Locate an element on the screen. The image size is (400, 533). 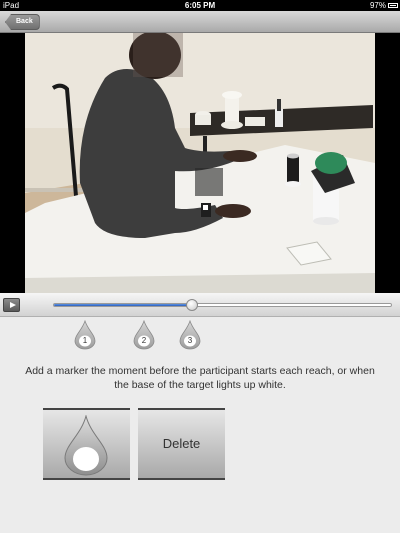
marker-3: 3 is located at coordinates (190, 335).